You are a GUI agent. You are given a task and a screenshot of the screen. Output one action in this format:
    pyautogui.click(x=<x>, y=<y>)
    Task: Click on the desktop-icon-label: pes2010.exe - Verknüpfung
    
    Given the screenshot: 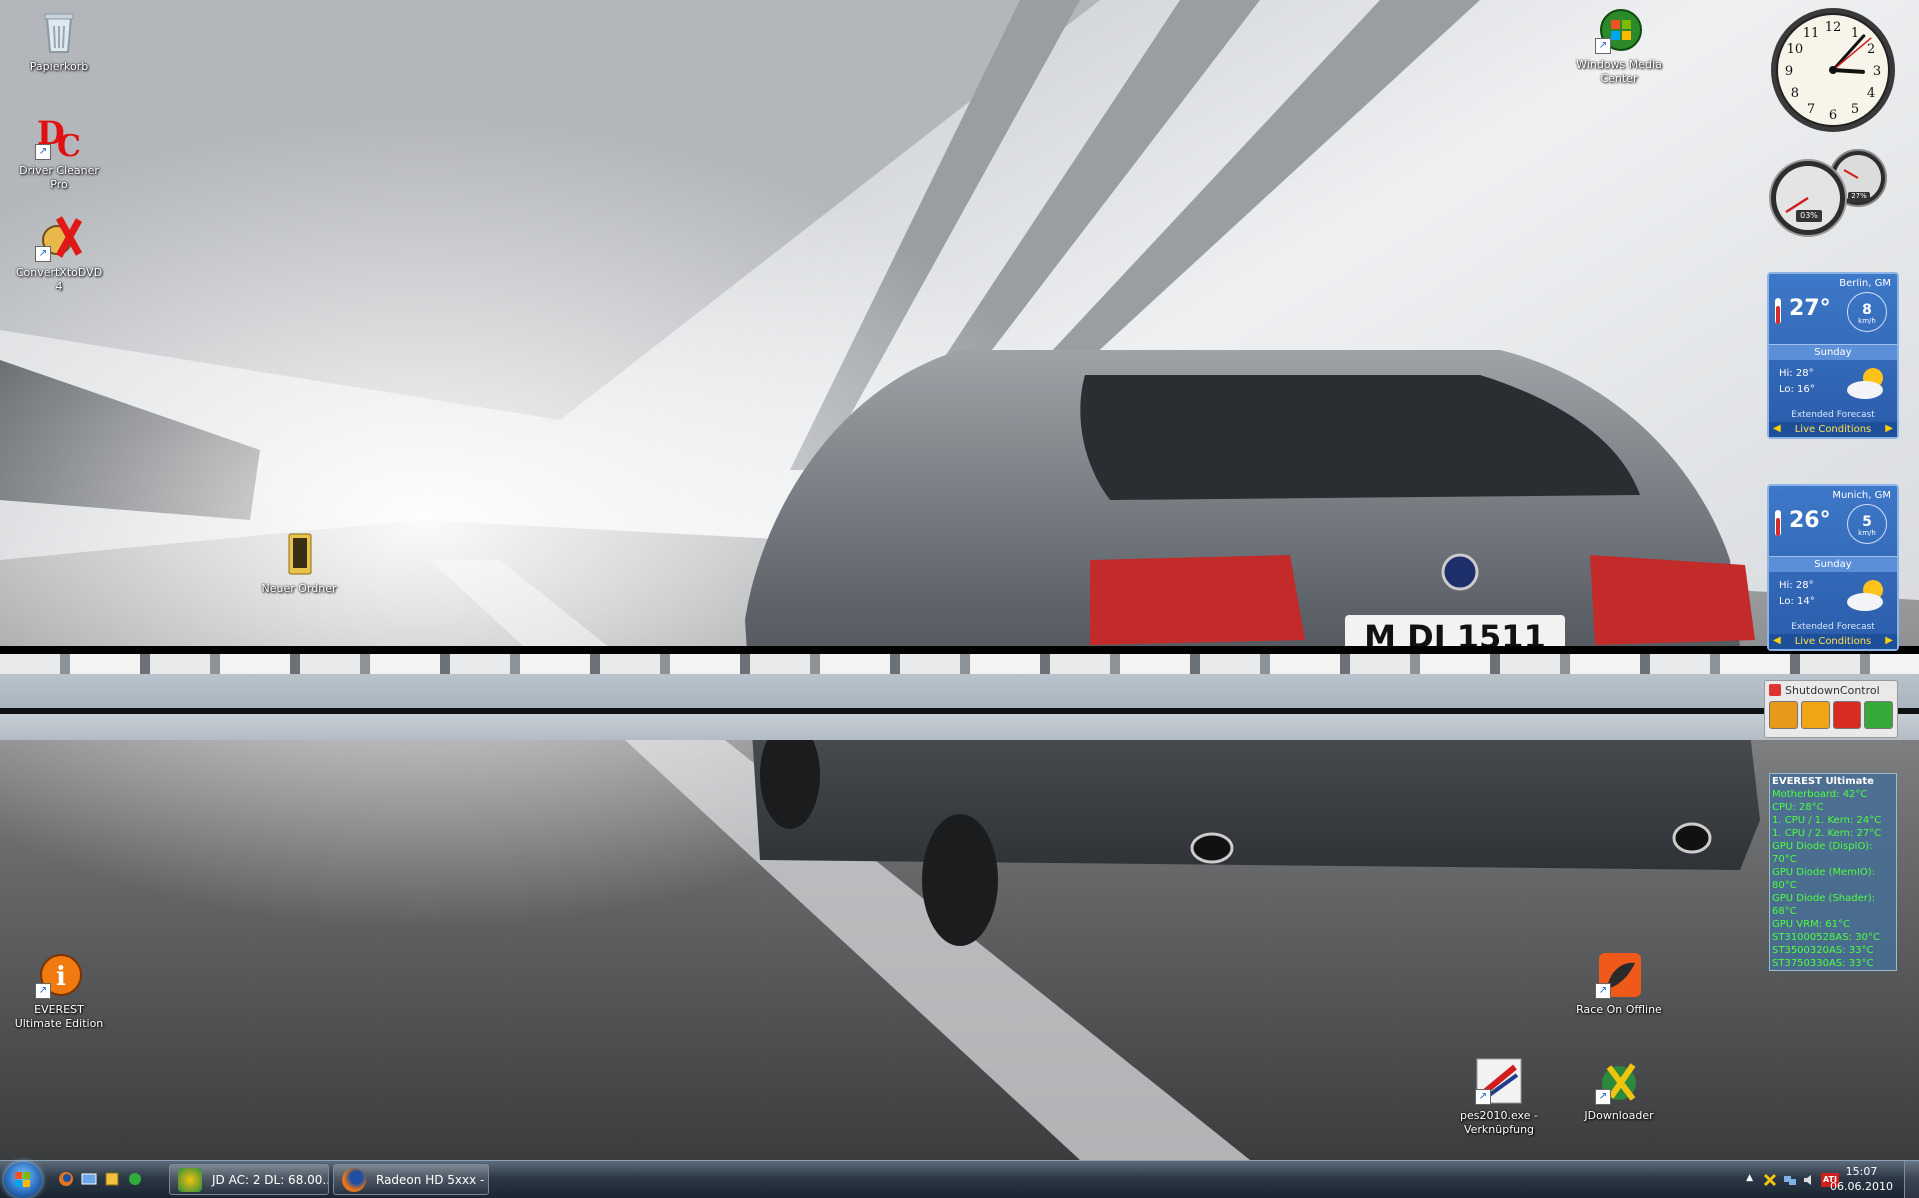 What is the action you would take?
    pyautogui.click(x=1499, y=1122)
    